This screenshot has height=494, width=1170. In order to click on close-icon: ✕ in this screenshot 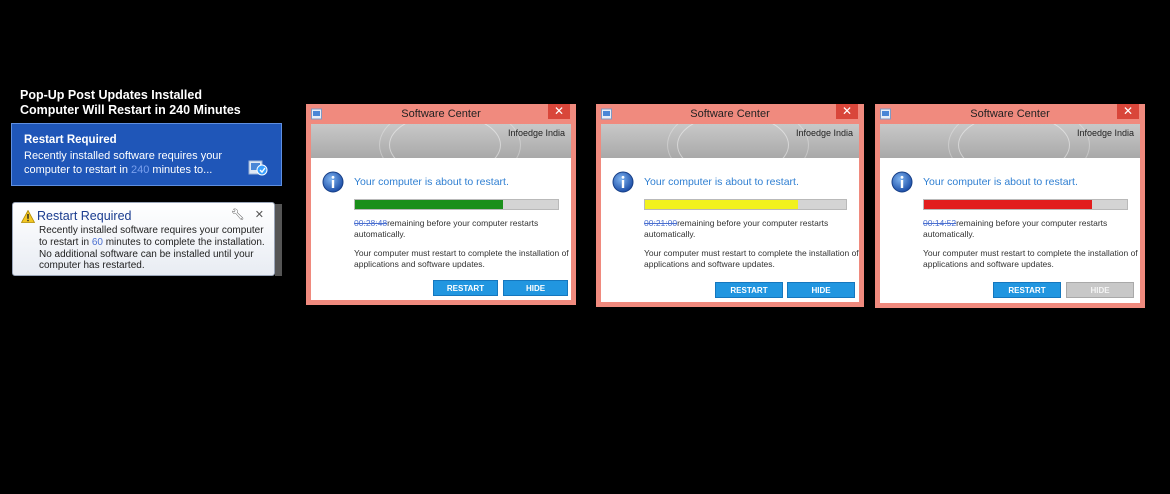, I will do `click(259, 215)`.